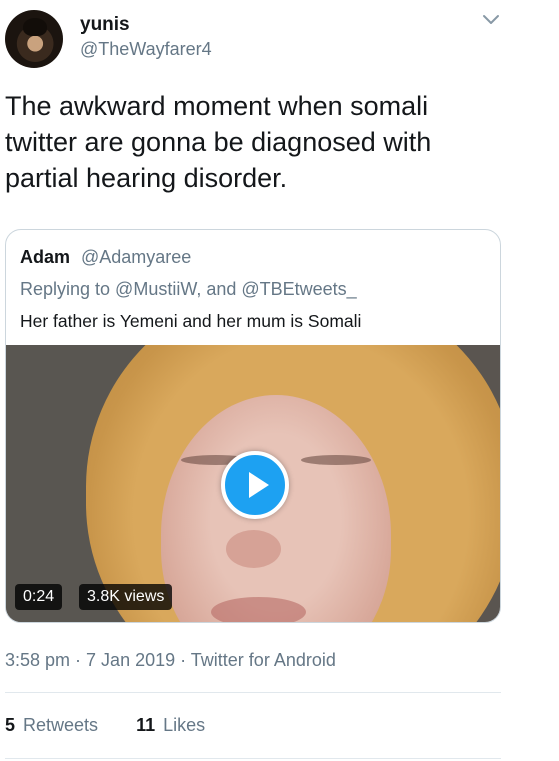 The width and height of the screenshot is (559, 761). What do you see at coordinates (39, 597) in the screenshot?
I see `video-duration-badge: 0:24` at bounding box center [39, 597].